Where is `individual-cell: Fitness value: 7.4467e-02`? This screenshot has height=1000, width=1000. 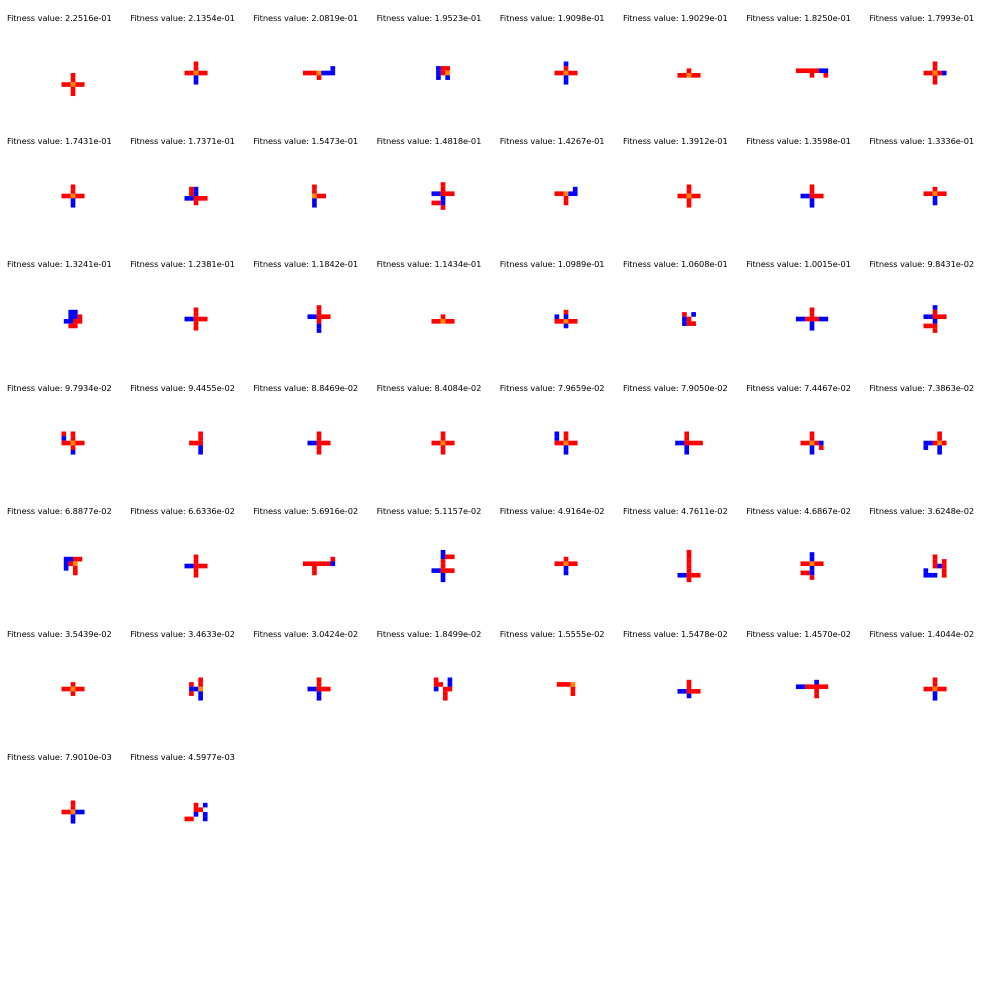 individual-cell: Fitness value: 7.4467e-02 is located at coordinates (807, 425).